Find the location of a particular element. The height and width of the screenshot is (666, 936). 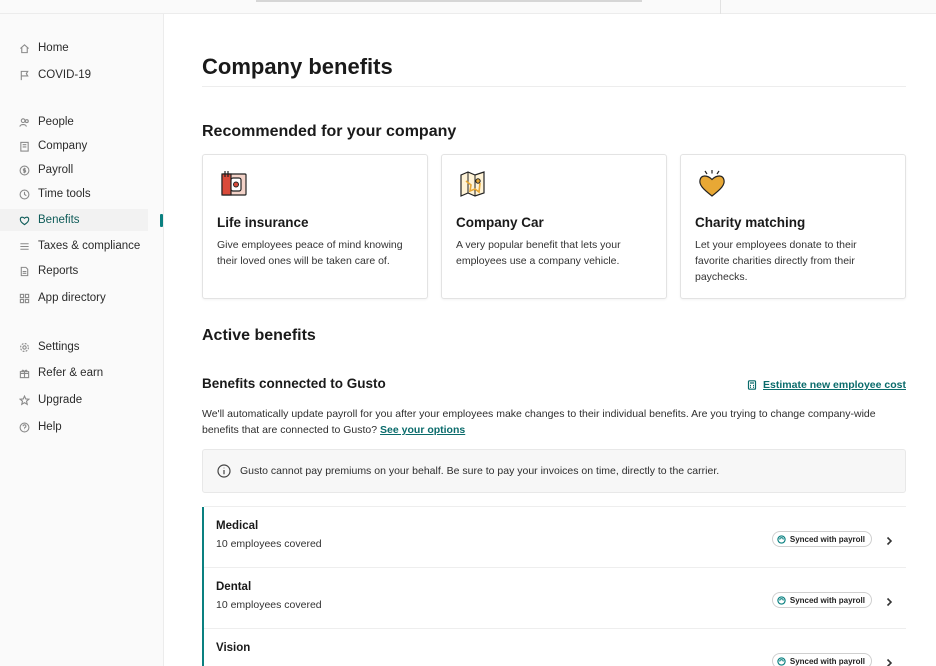

active-indicator is located at coordinates (161, 220).